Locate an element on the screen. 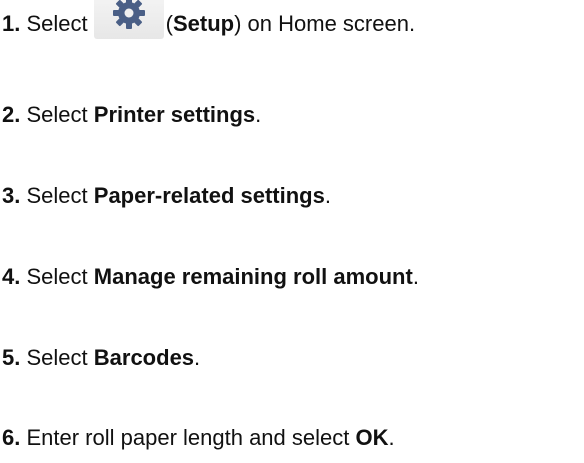  step-5: 5. Select Barcodes. is located at coordinates (101, 358).